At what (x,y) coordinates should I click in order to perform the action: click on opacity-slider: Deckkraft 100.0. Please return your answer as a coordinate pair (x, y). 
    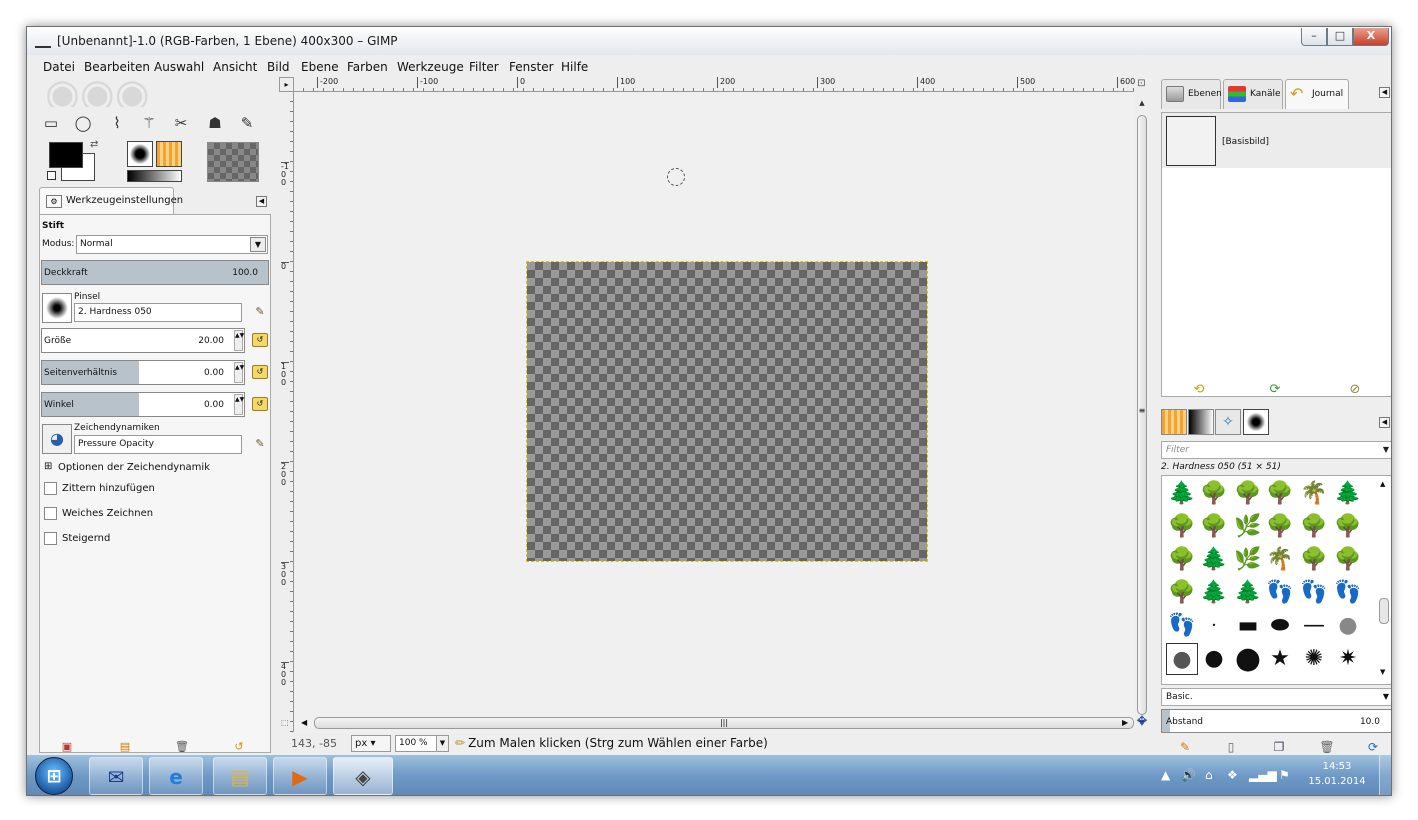
    Looking at the image, I should click on (155, 272).